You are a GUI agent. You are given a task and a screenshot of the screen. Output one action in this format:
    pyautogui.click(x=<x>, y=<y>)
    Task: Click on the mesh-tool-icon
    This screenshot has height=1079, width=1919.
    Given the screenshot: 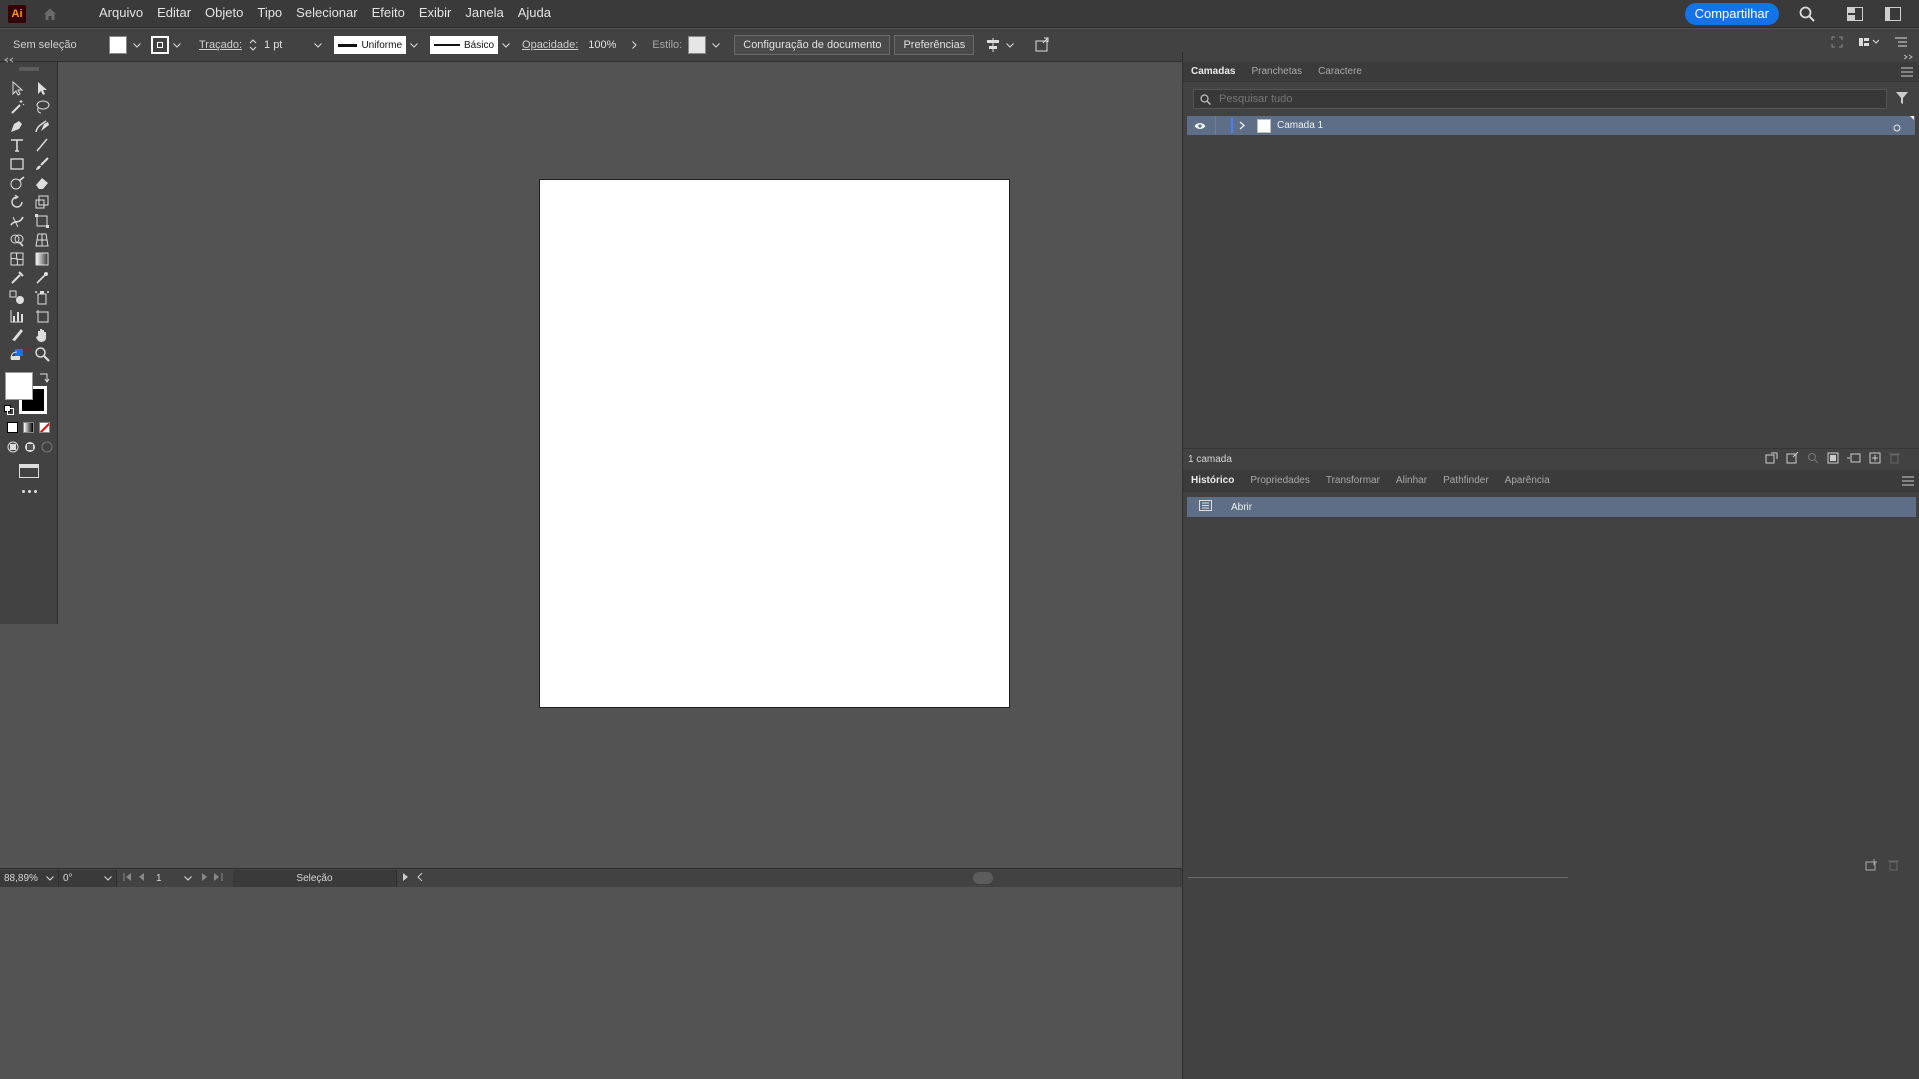 What is the action you would take?
    pyautogui.click(x=17, y=258)
    